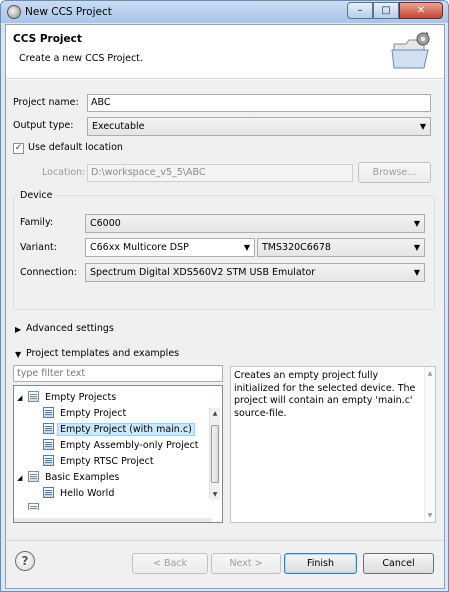 The width and height of the screenshot is (449, 592). What do you see at coordinates (38, 247) in the screenshot?
I see `variant-label: Variant:` at bounding box center [38, 247].